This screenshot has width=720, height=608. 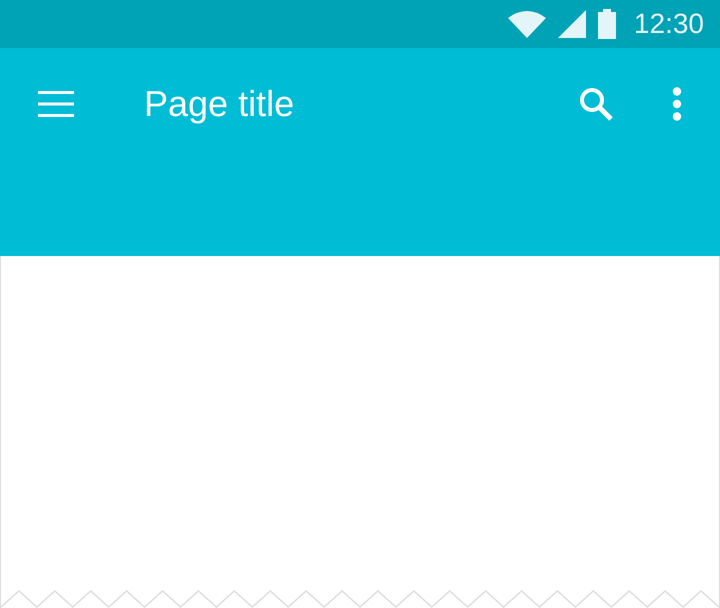 I want to click on signal-icon, so click(x=572, y=24).